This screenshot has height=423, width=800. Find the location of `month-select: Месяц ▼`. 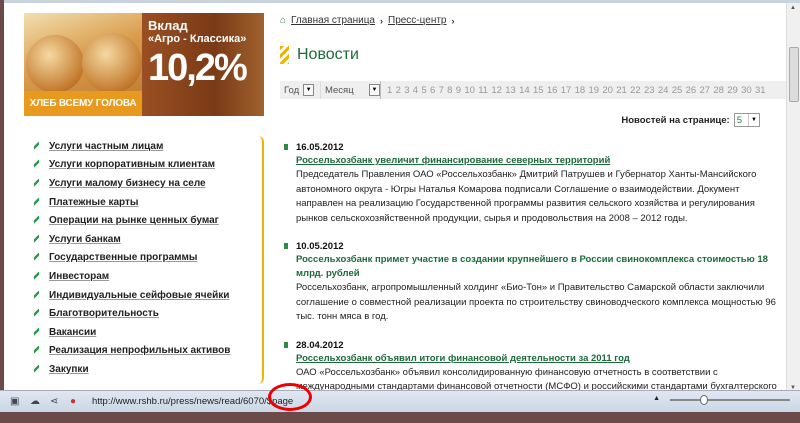

month-select: Месяц ▼ is located at coordinates (350, 90).